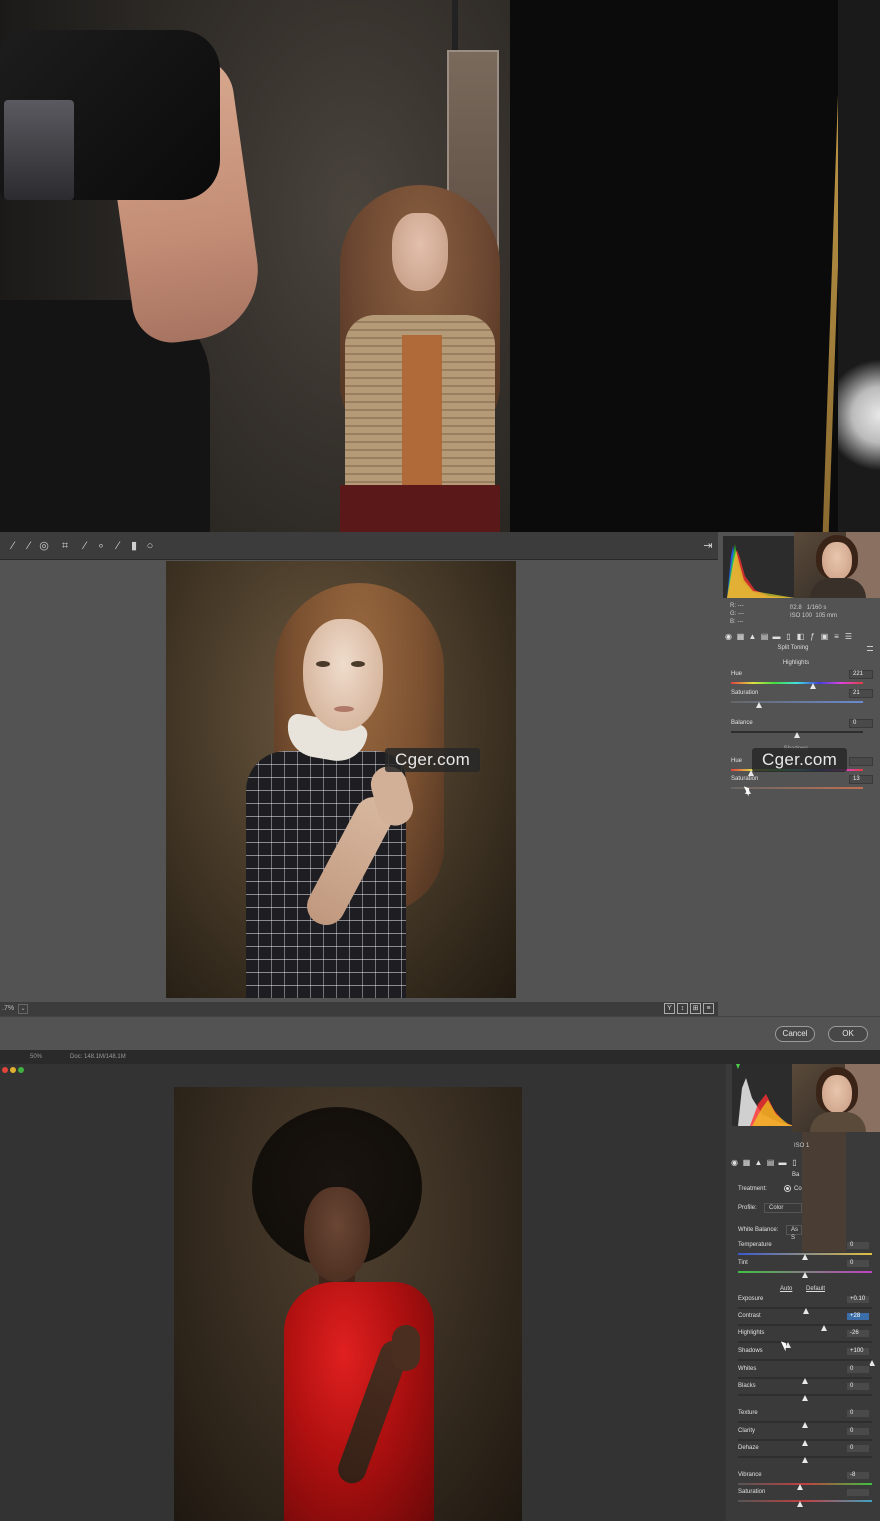 Image resolution: width=880 pixels, height=1521 pixels. I want to click on histogram, so click(759, 567).